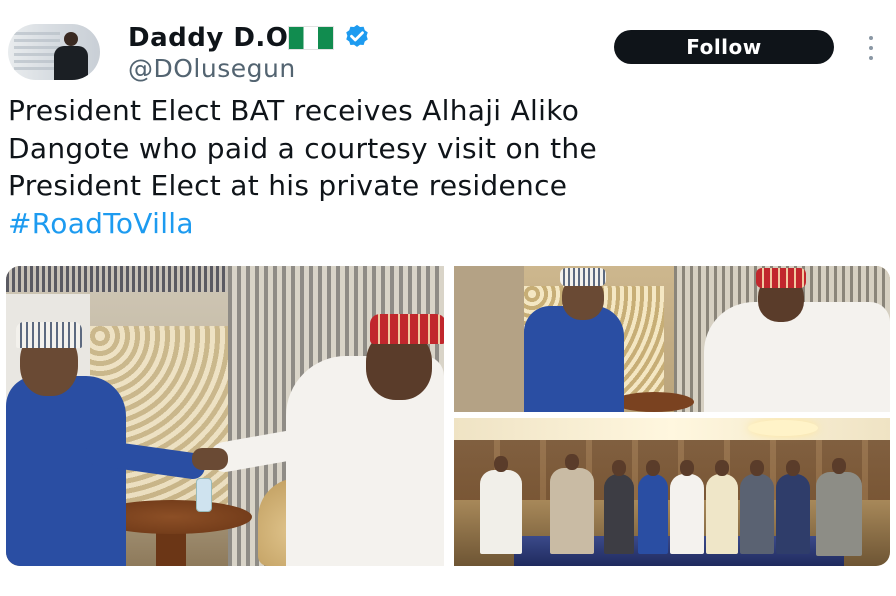 This screenshot has width=896, height=596. Describe the element at coordinates (654, 402) in the screenshot. I see `photo-table` at that location.